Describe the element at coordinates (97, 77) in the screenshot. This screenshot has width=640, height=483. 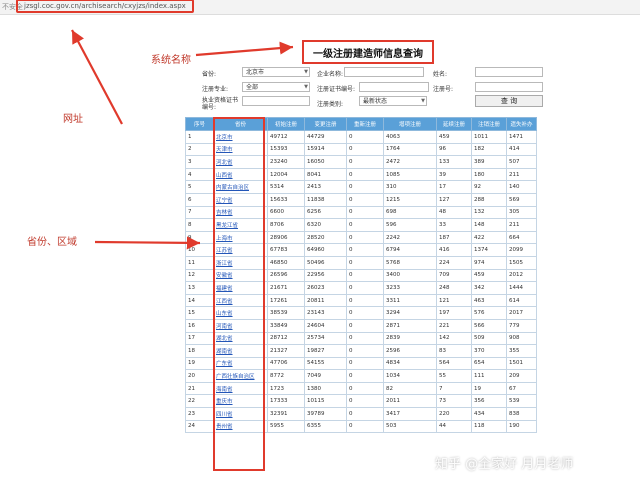
I see `arrow-to-url` at that location.